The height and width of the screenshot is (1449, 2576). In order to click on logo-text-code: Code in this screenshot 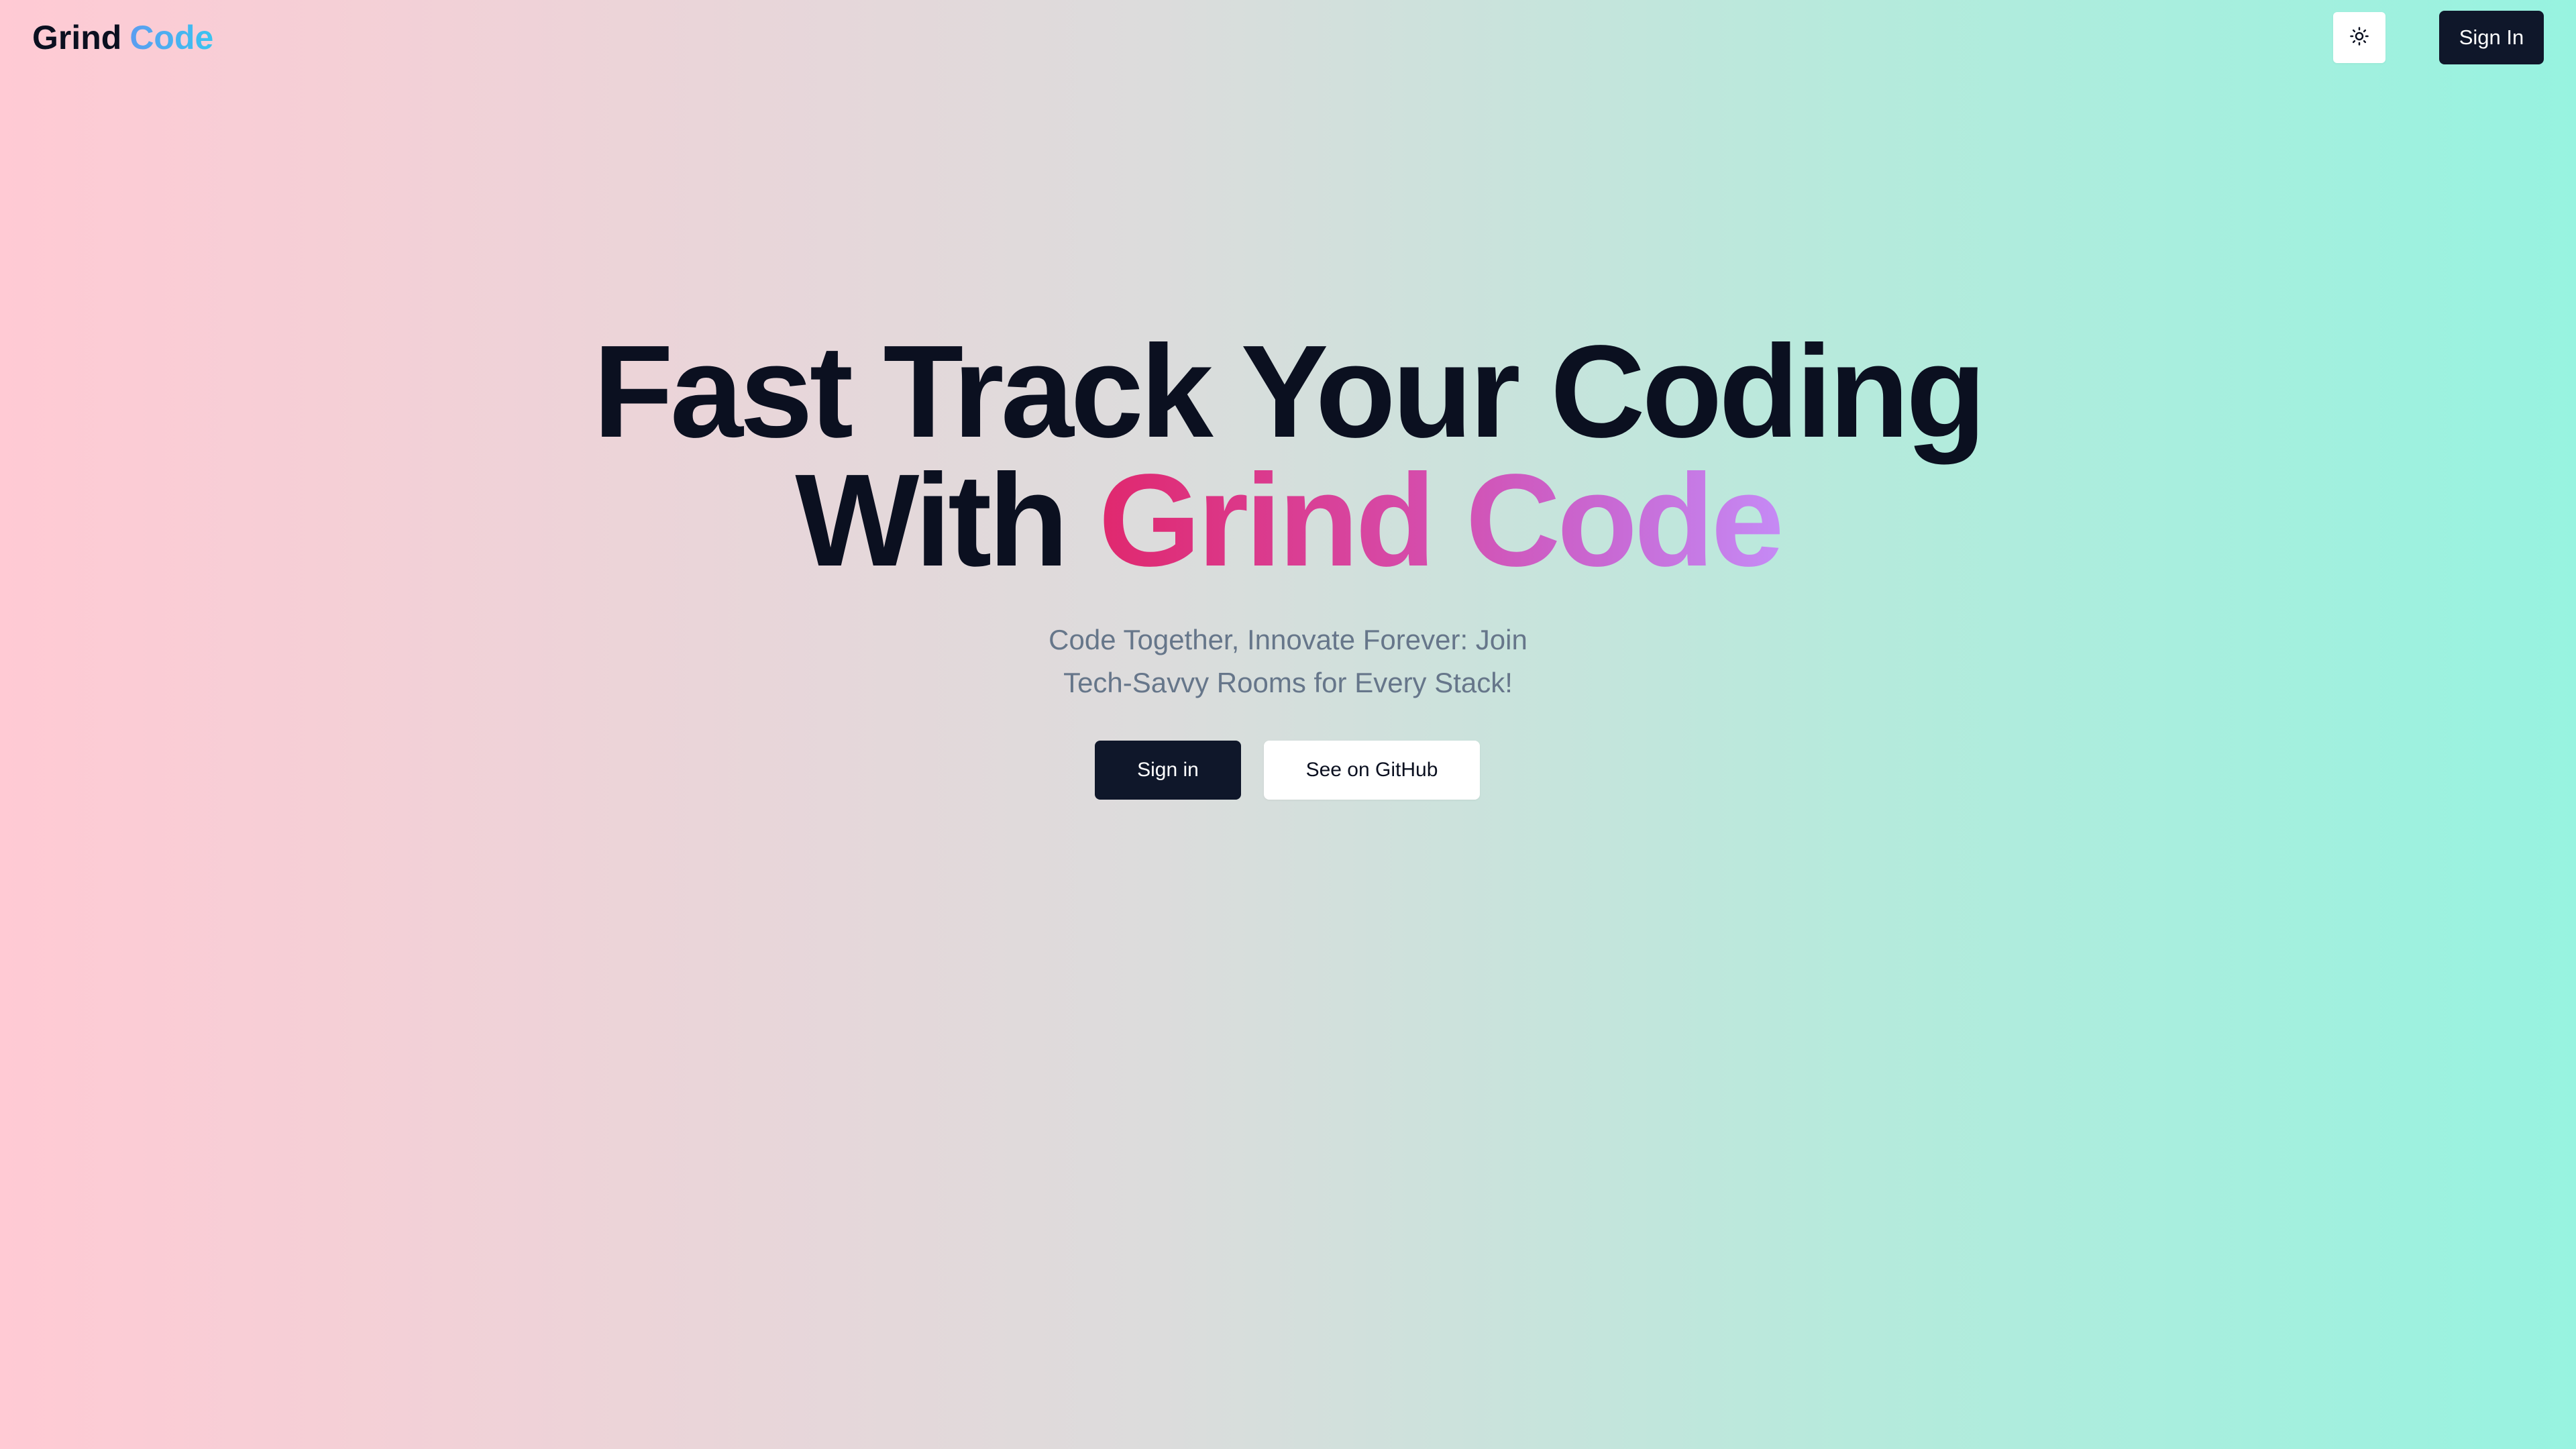, I will do `click(171, 37)`.